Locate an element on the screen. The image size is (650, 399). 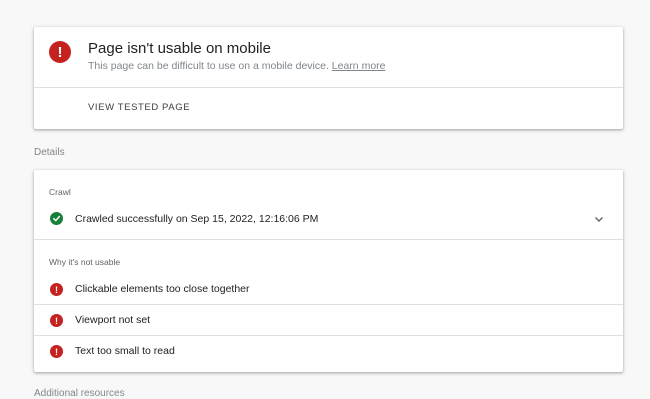
view-tested-page-button: VIEW TESTED PAGE is located at coordinates (139, 107).